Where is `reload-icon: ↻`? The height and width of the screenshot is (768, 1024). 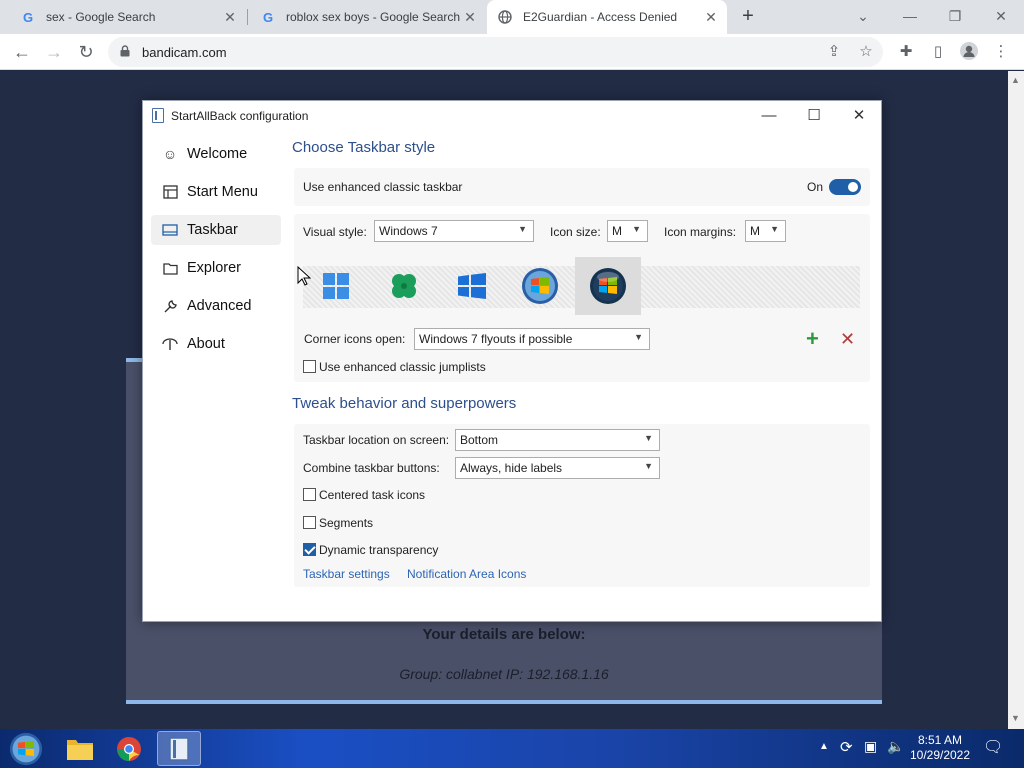 reload-icon: ↻ is located at coordinates (86, 52).